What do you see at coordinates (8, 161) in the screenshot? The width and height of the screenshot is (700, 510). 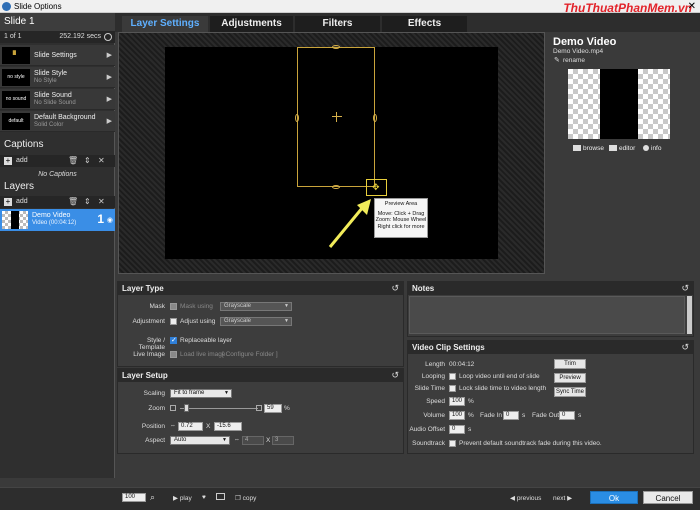 I see `add-caption-icon: +` at bounding box center [8, 161].